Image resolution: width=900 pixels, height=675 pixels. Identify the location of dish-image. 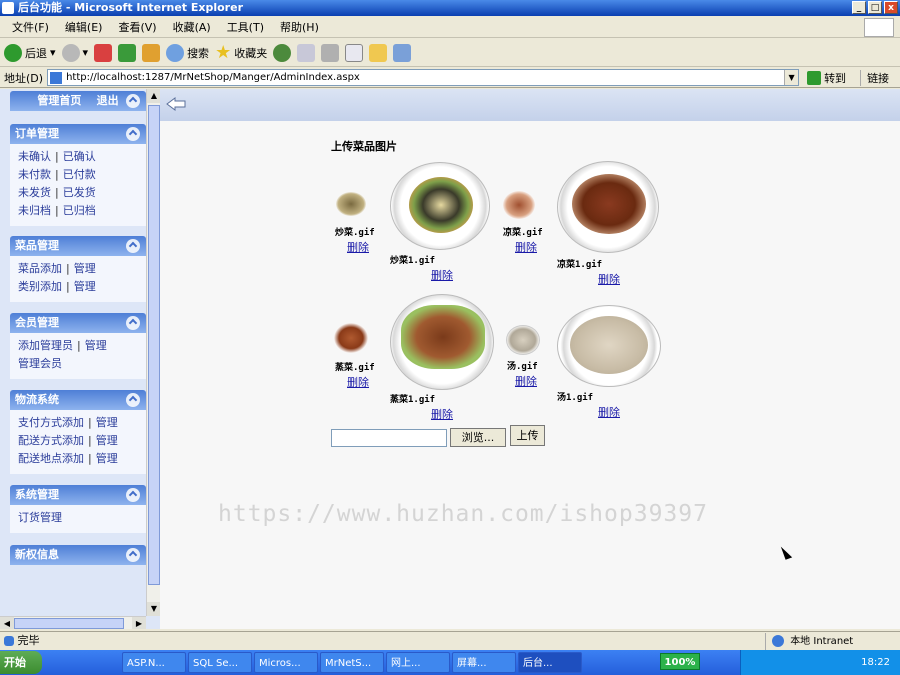
(442, 342).